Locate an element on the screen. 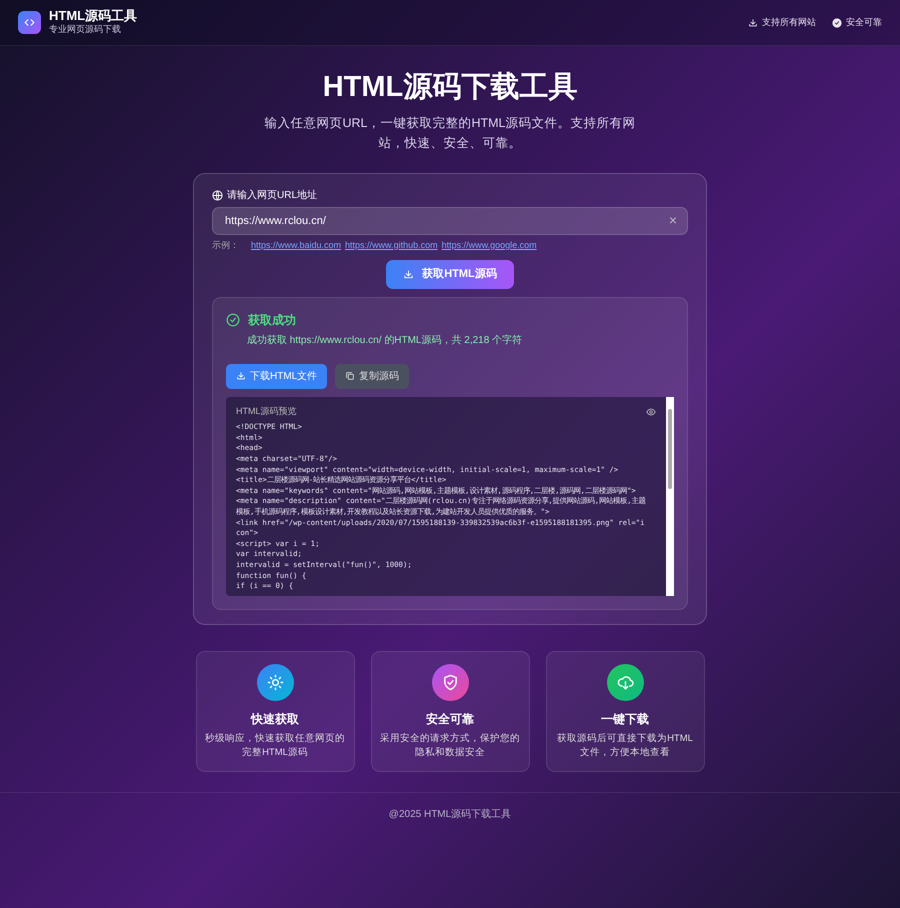 The width and height of the screenshot is (900, 908). copy-source-button: 复制源码 is located at coordinates (372, 376).